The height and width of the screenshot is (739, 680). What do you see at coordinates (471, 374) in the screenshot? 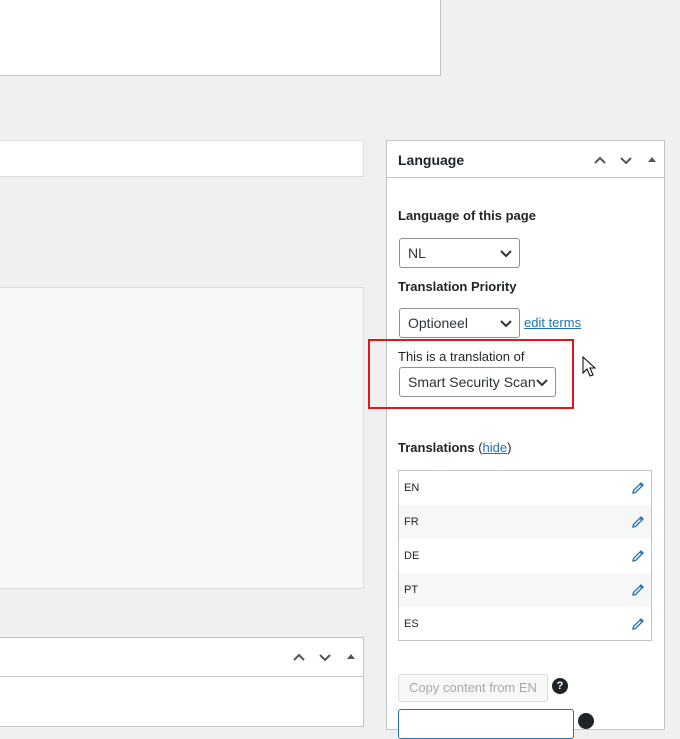
I see `highlight-box` at bounding box center [471, 374].